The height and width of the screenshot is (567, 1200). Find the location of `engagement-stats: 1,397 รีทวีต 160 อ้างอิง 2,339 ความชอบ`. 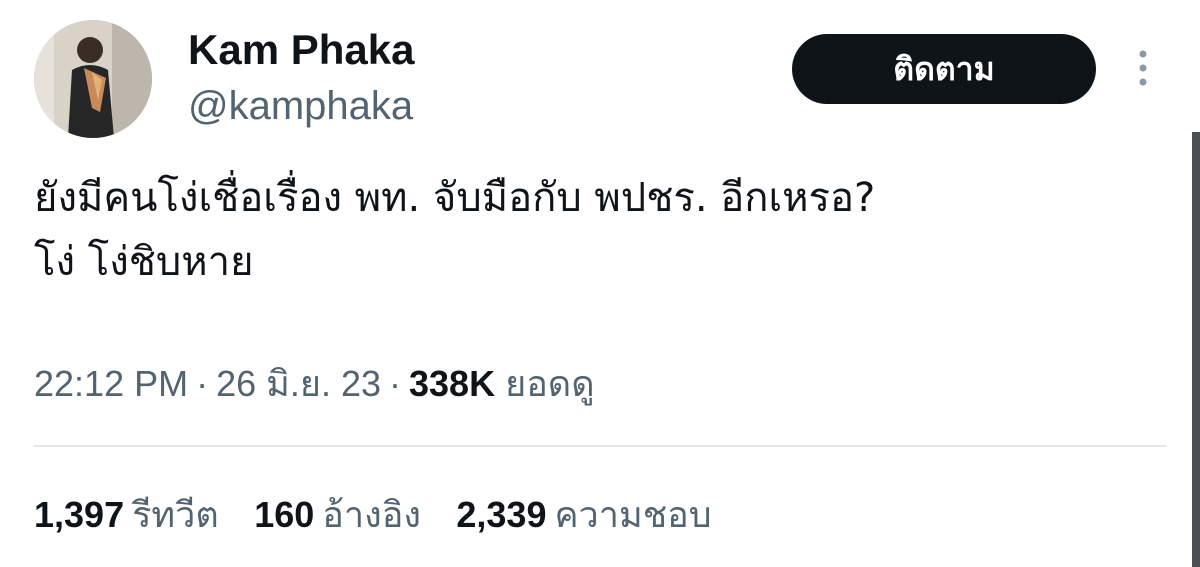

engagement-stats: 1,397 รีทวีต 160 อ้างอิง 2,339 ความชอบ is located at coordinates (385, 515).